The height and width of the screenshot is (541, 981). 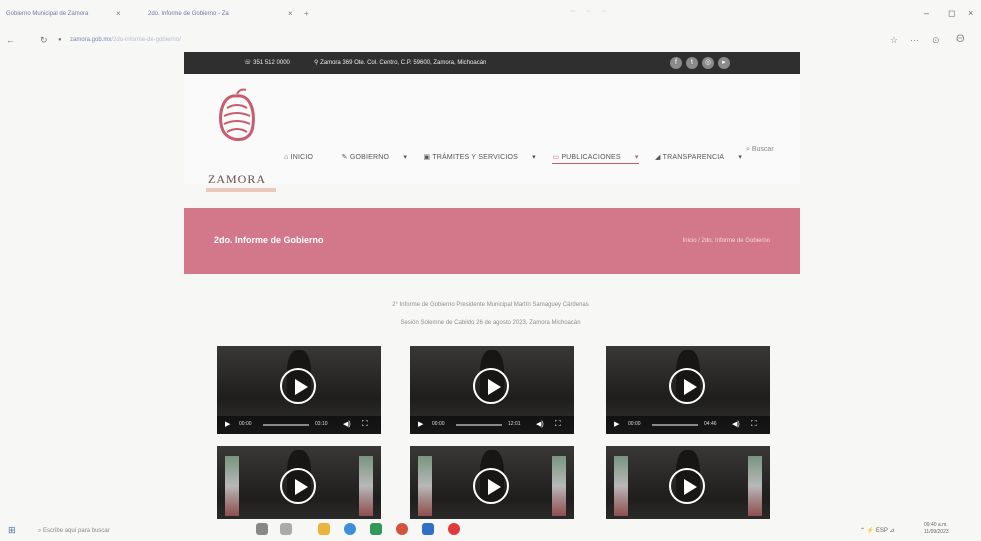 What do you see at coordinates (693, 157) in the screenshot?
I see `menu-label: TRANSPARENCIA` at bounding box center [693, 157].